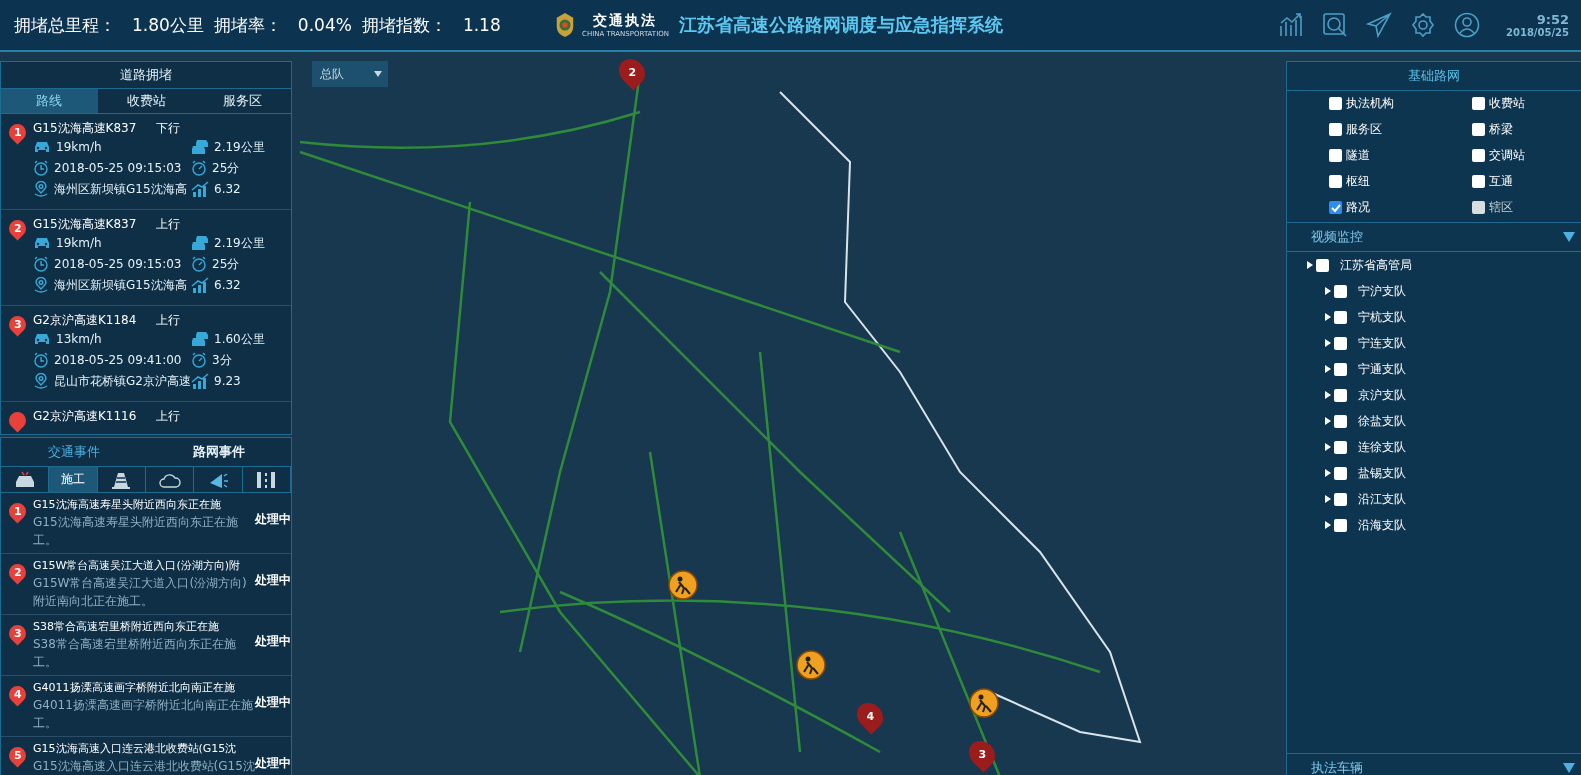 The height and width of the screenshot is (775, 1581). What do you see at coordinates (350, 74) in the screenshot?
I see `group-dropdown: 总队` at bounding box center [350, 74].